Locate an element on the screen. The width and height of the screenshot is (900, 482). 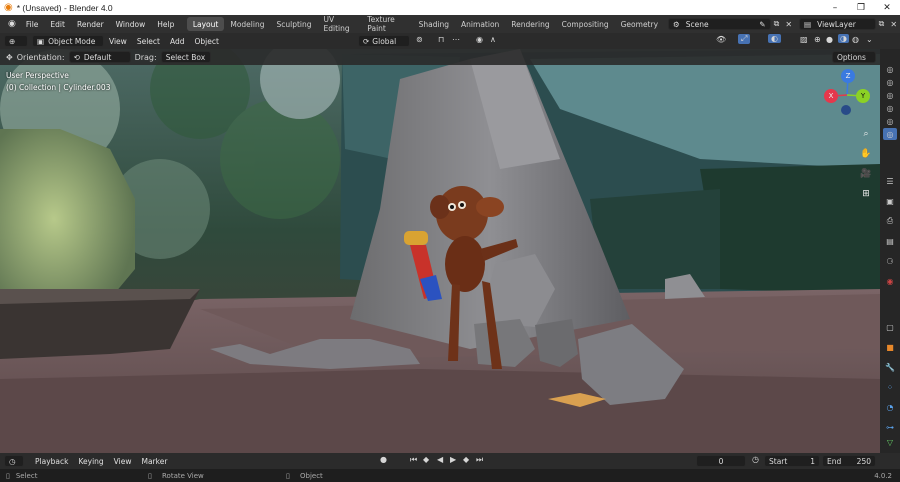
render-properties-icon: ▣ is located at coordinates (890, 201).